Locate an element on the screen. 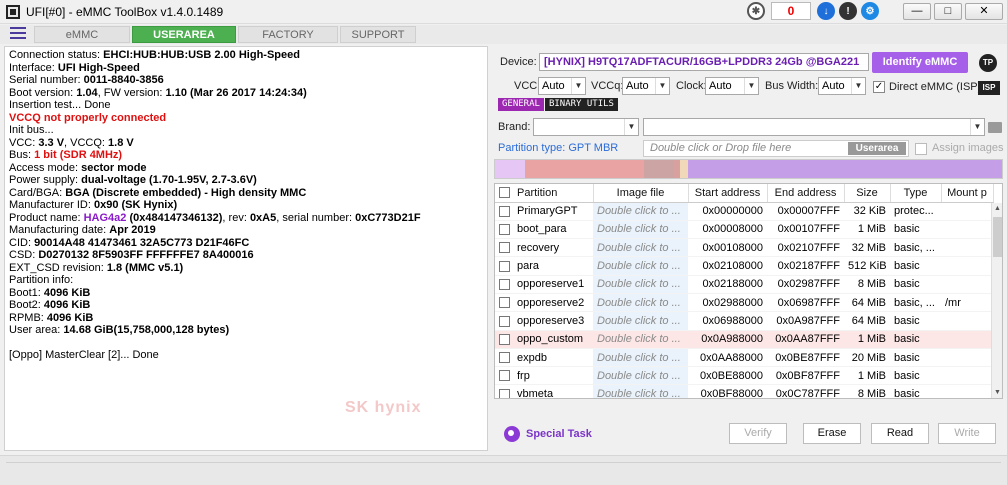 Image resolution: width=1007 pixels, height=485 pixels. tab-factory-image: FACTORY IMAGE is located at coordinates (288, 42).